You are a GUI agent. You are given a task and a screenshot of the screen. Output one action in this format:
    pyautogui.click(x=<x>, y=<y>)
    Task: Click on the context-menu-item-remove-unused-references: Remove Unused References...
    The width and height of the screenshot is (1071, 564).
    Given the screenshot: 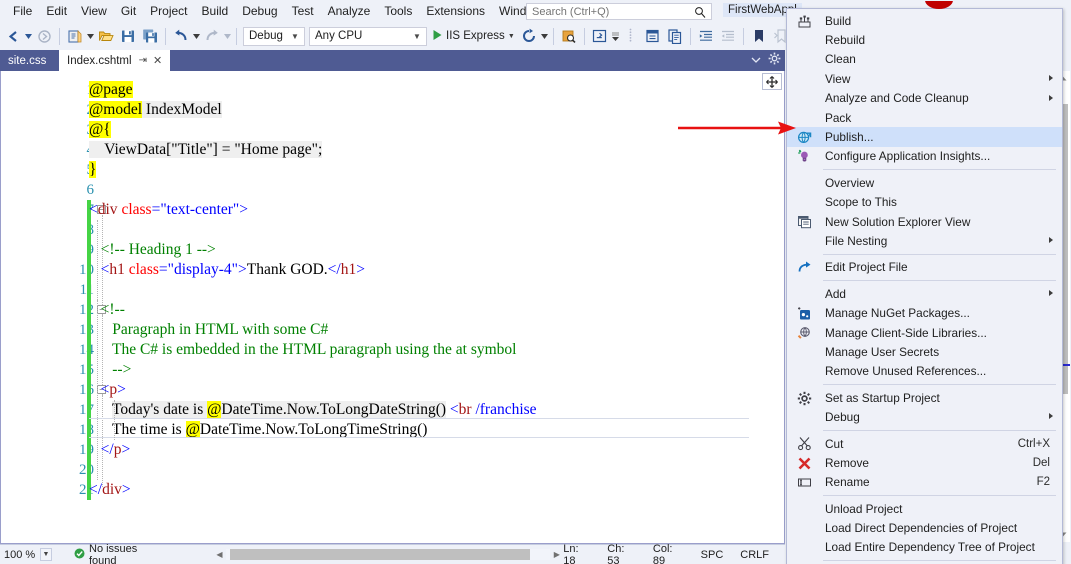 What is the action you would take?
    pyautogui.click(x=924, y=371)
    